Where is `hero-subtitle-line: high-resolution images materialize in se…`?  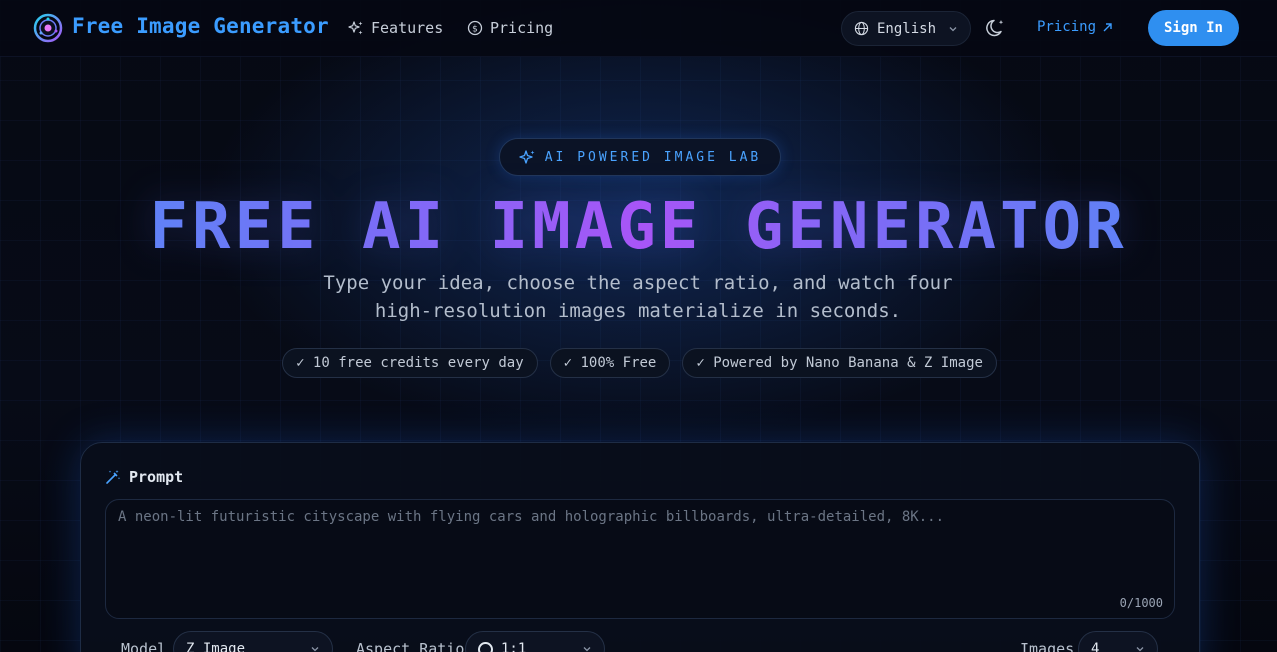 hero-subtitle-line: high-resolution images materialize in se… is located at coordinates (638, 311).